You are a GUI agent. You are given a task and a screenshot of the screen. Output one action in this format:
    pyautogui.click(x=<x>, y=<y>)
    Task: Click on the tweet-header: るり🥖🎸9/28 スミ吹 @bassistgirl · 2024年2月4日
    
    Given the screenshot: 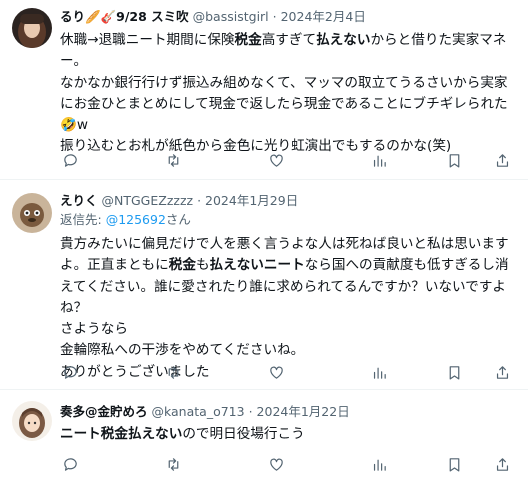 What is the action you would take?
    pyautogui.click(x=289, y=17)
    